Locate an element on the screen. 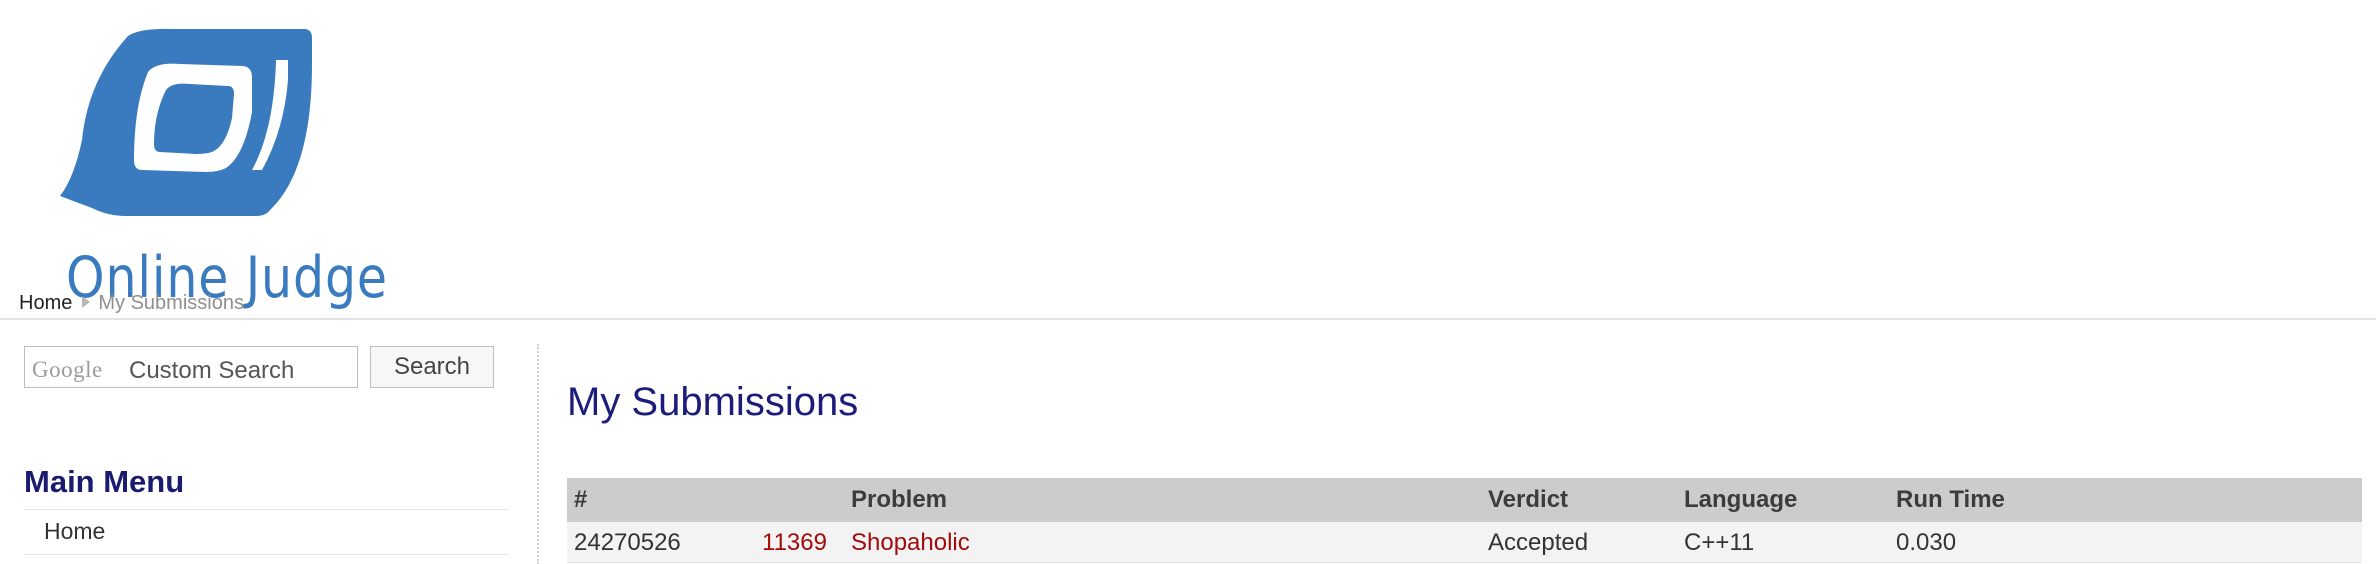 This screenshot has height=564, width=2376. search-input: Google Custom Search is located at coordinates (191, 367).